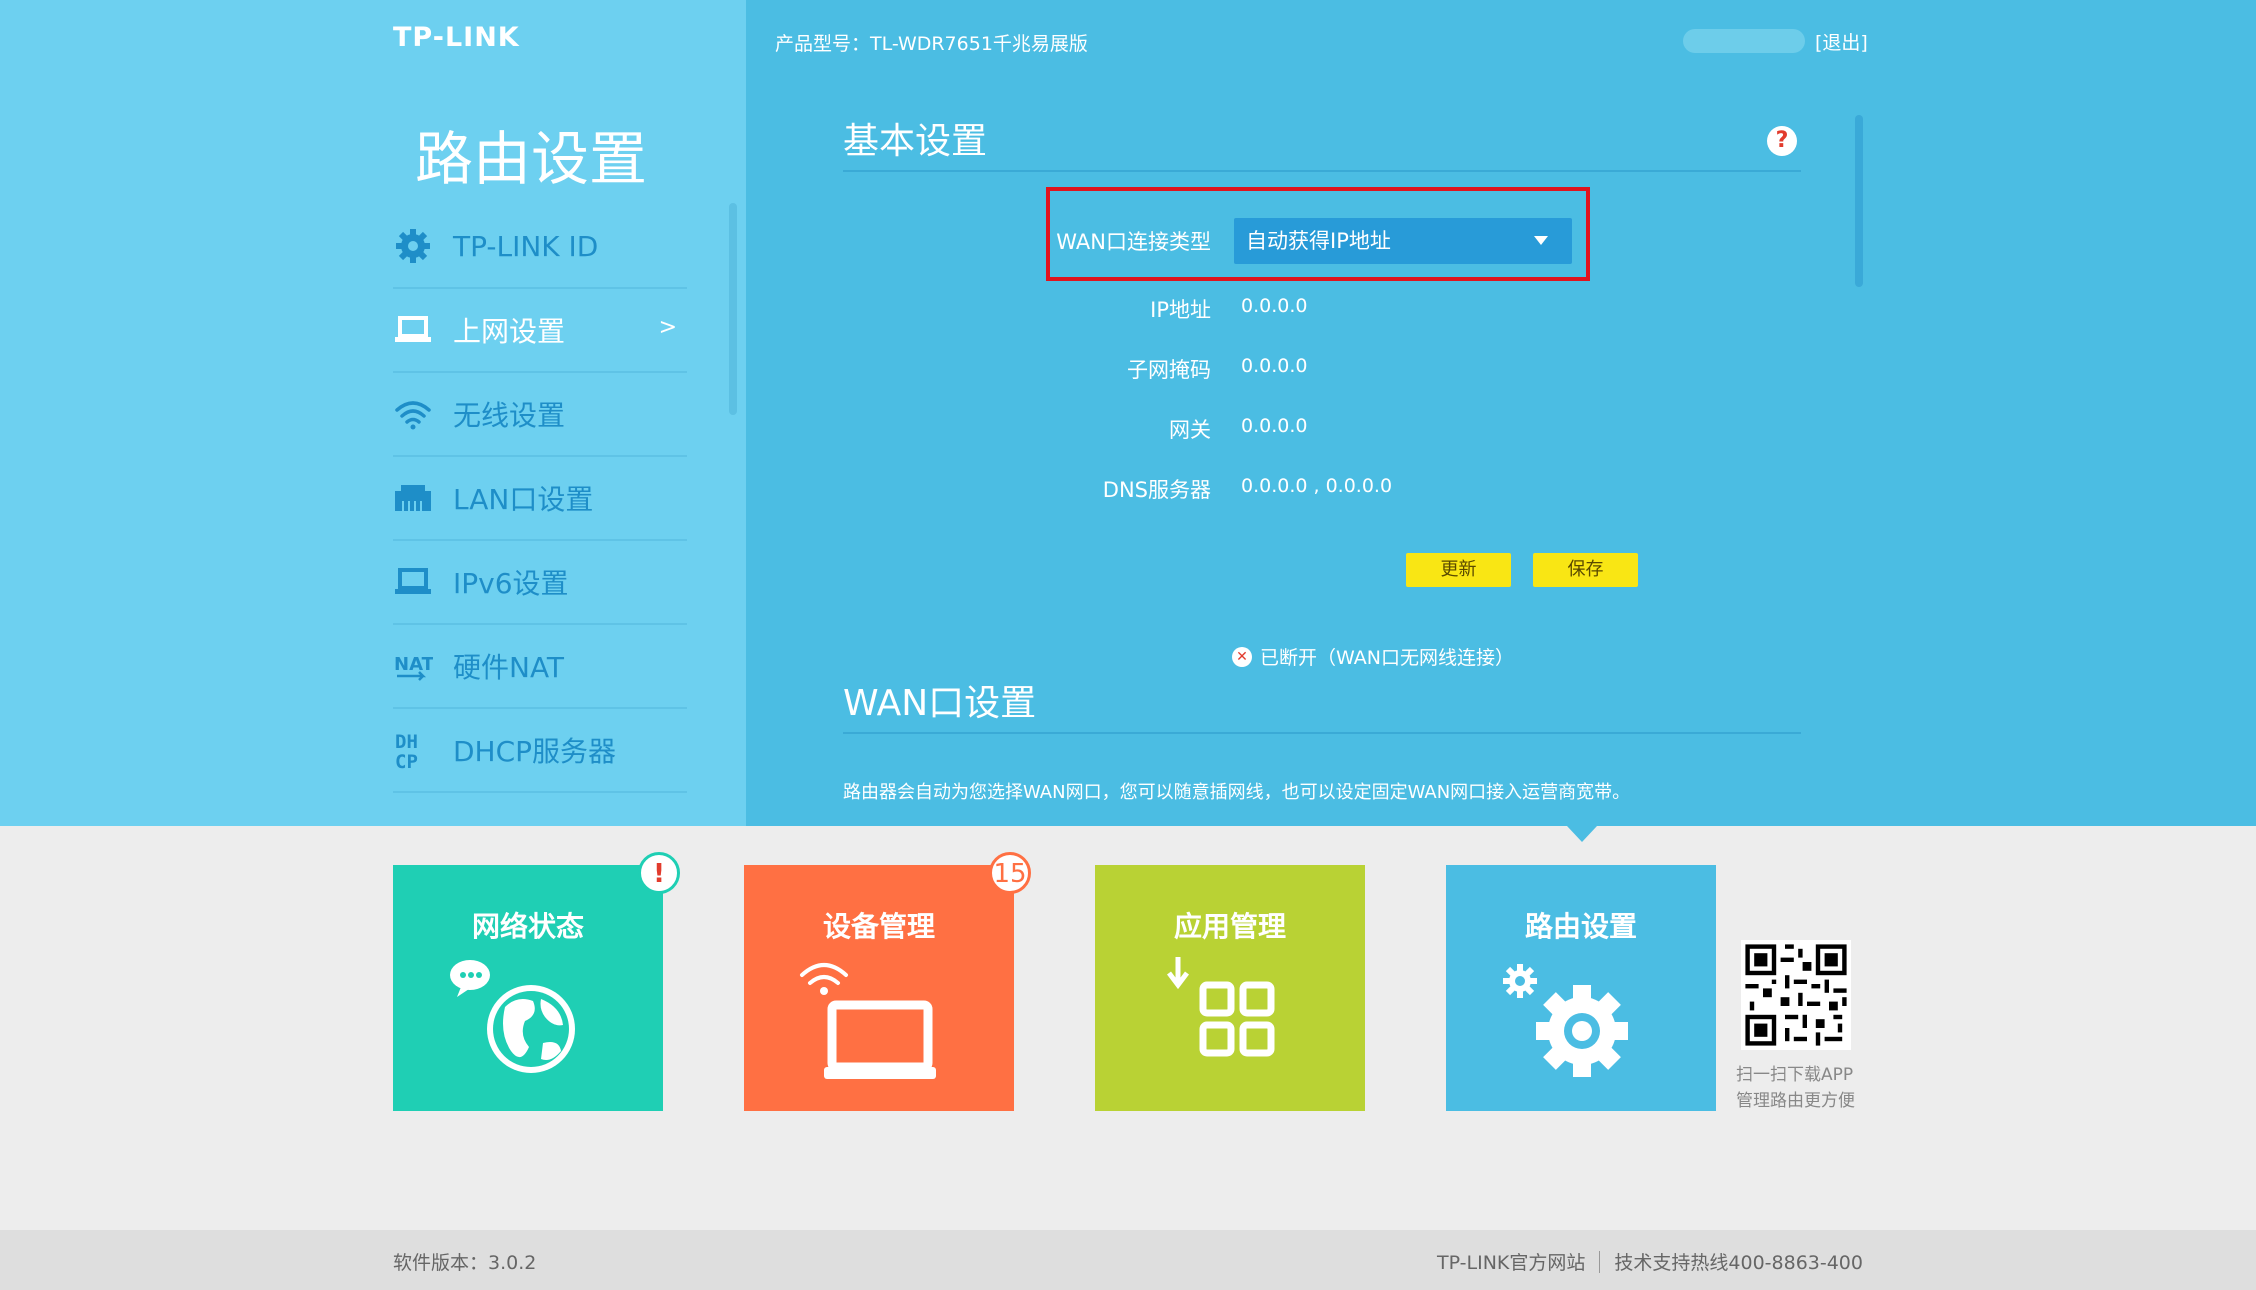 Image resolution: width=2256 pixels, height=1290 pixels. Describe the element at coordinates (527, 926) in the screenshot. I see `tile-label: 网络状态` at that location.